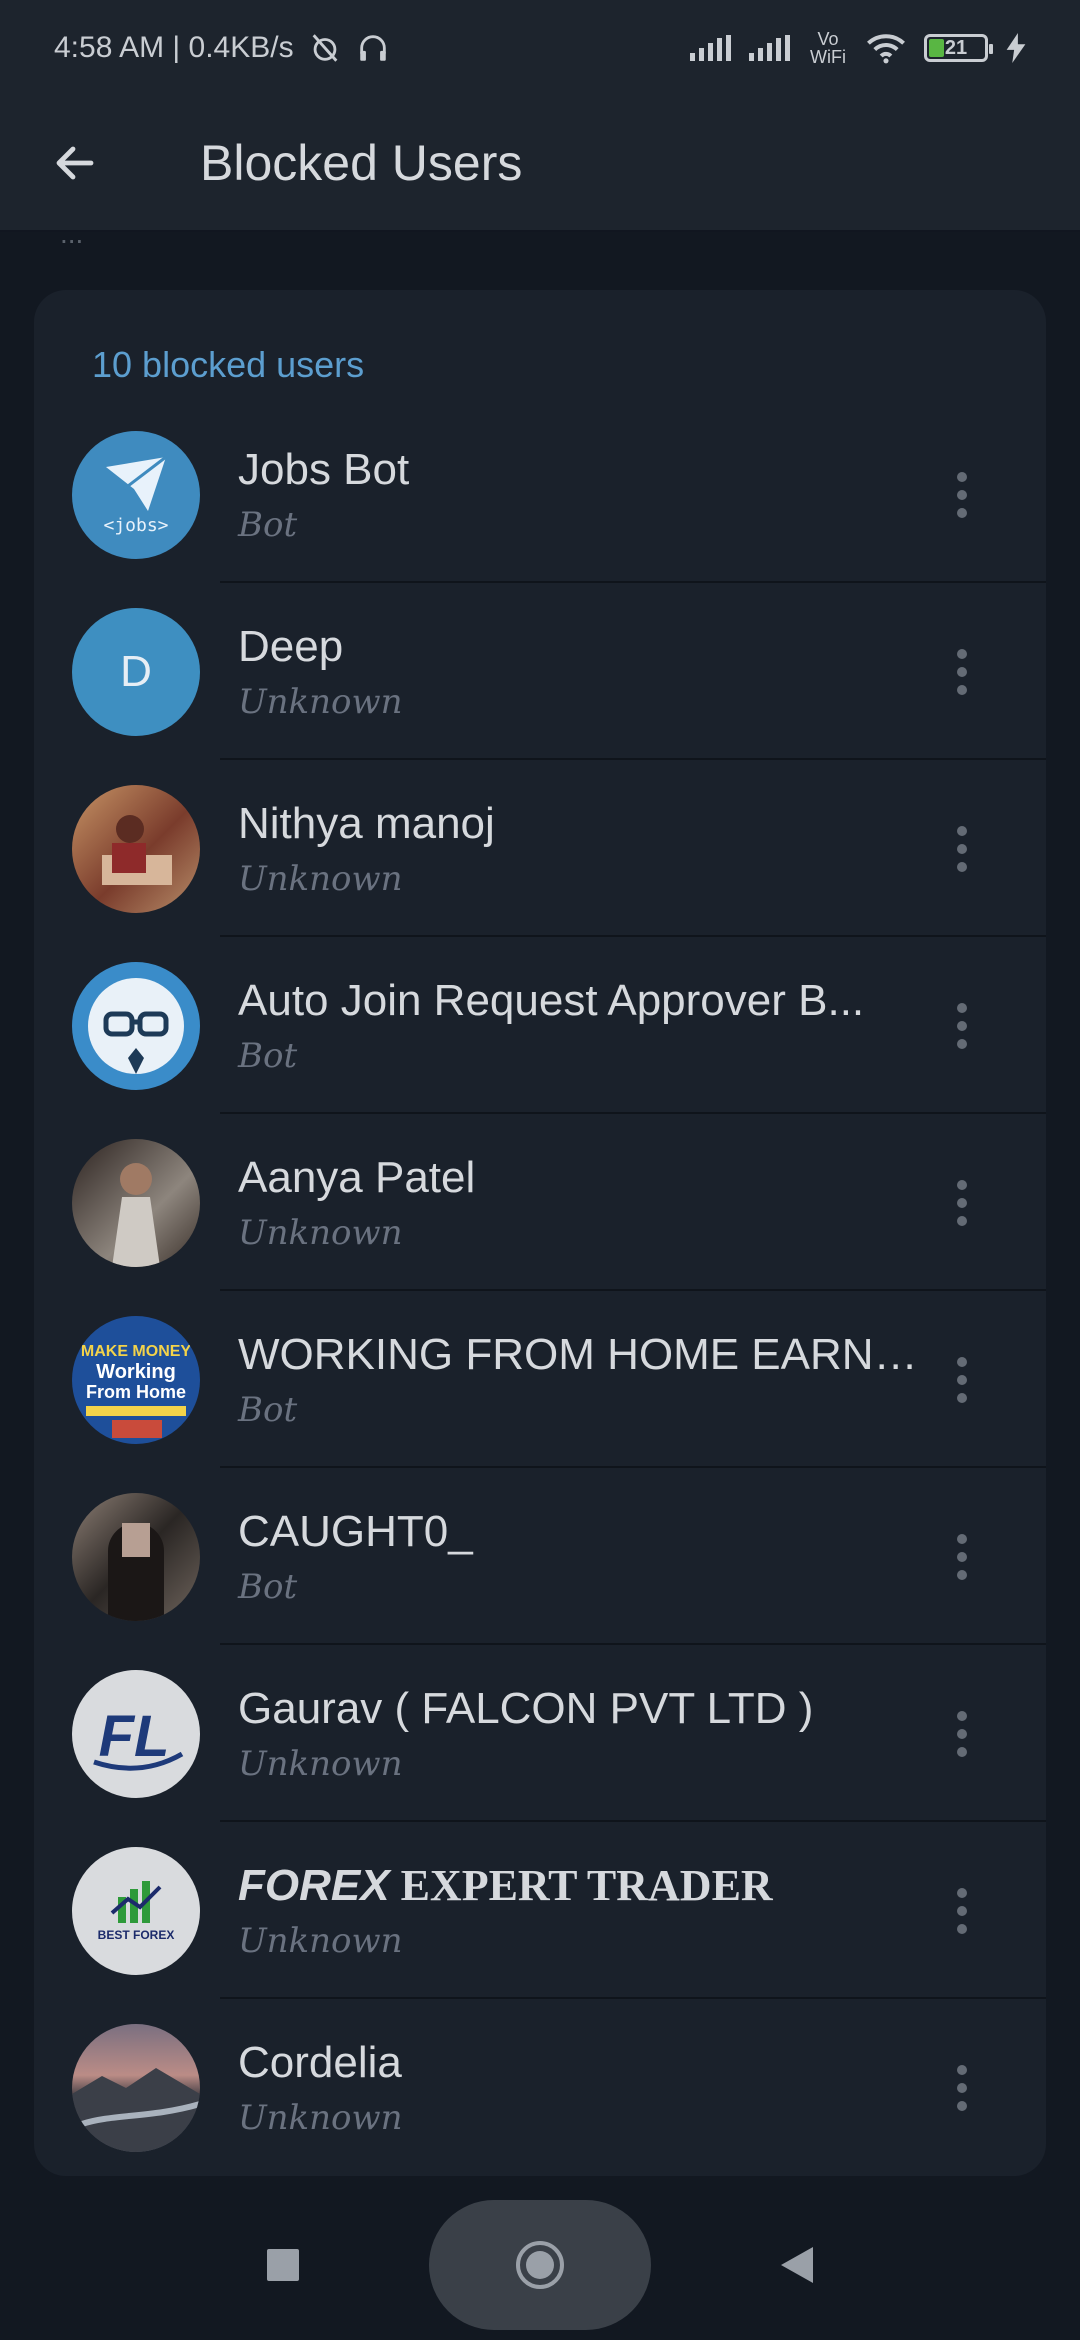 Image resolution: width=1080 pixels, height=2340 pixels. I want to click on status-right: Vo WiFi 21, so click(858, 48).